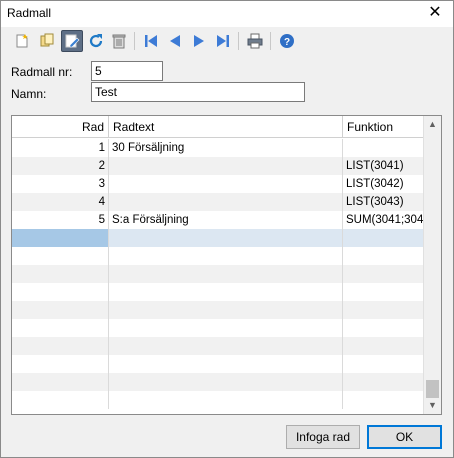  I want to click on cell-funktion: LIST(3043), so click(383, 202).